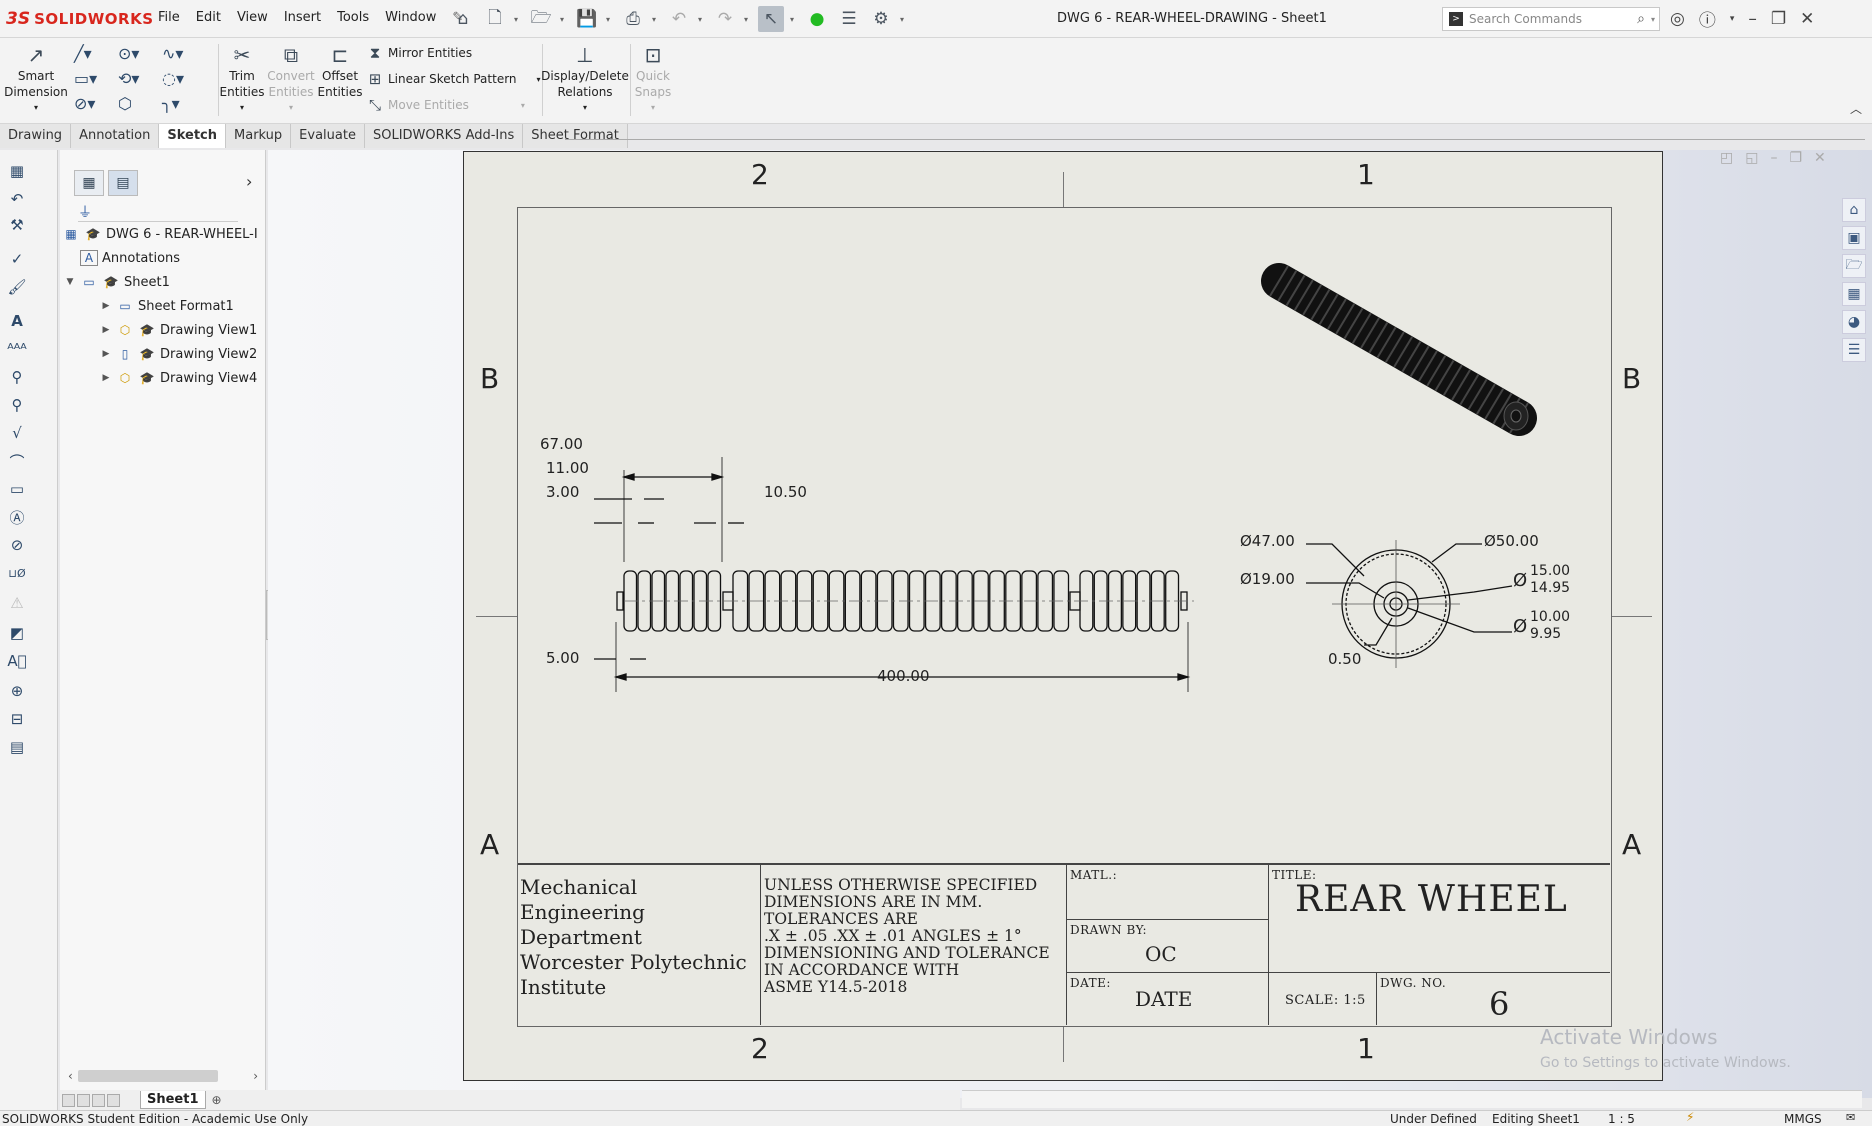 The image size is (1872, 1126). I want to click on display-delete-relations-button: ⊥ Display/Delete Relations ▾, so click(585, 79).